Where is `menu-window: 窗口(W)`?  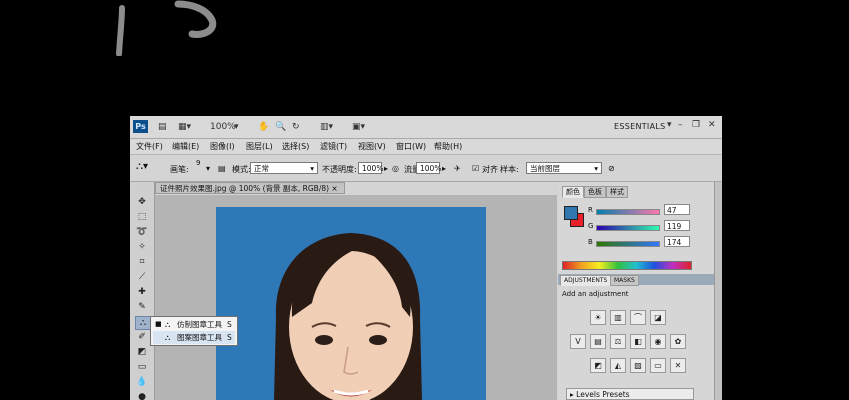 menu-window: 窗口(W) is located at coordinates (411, 146).